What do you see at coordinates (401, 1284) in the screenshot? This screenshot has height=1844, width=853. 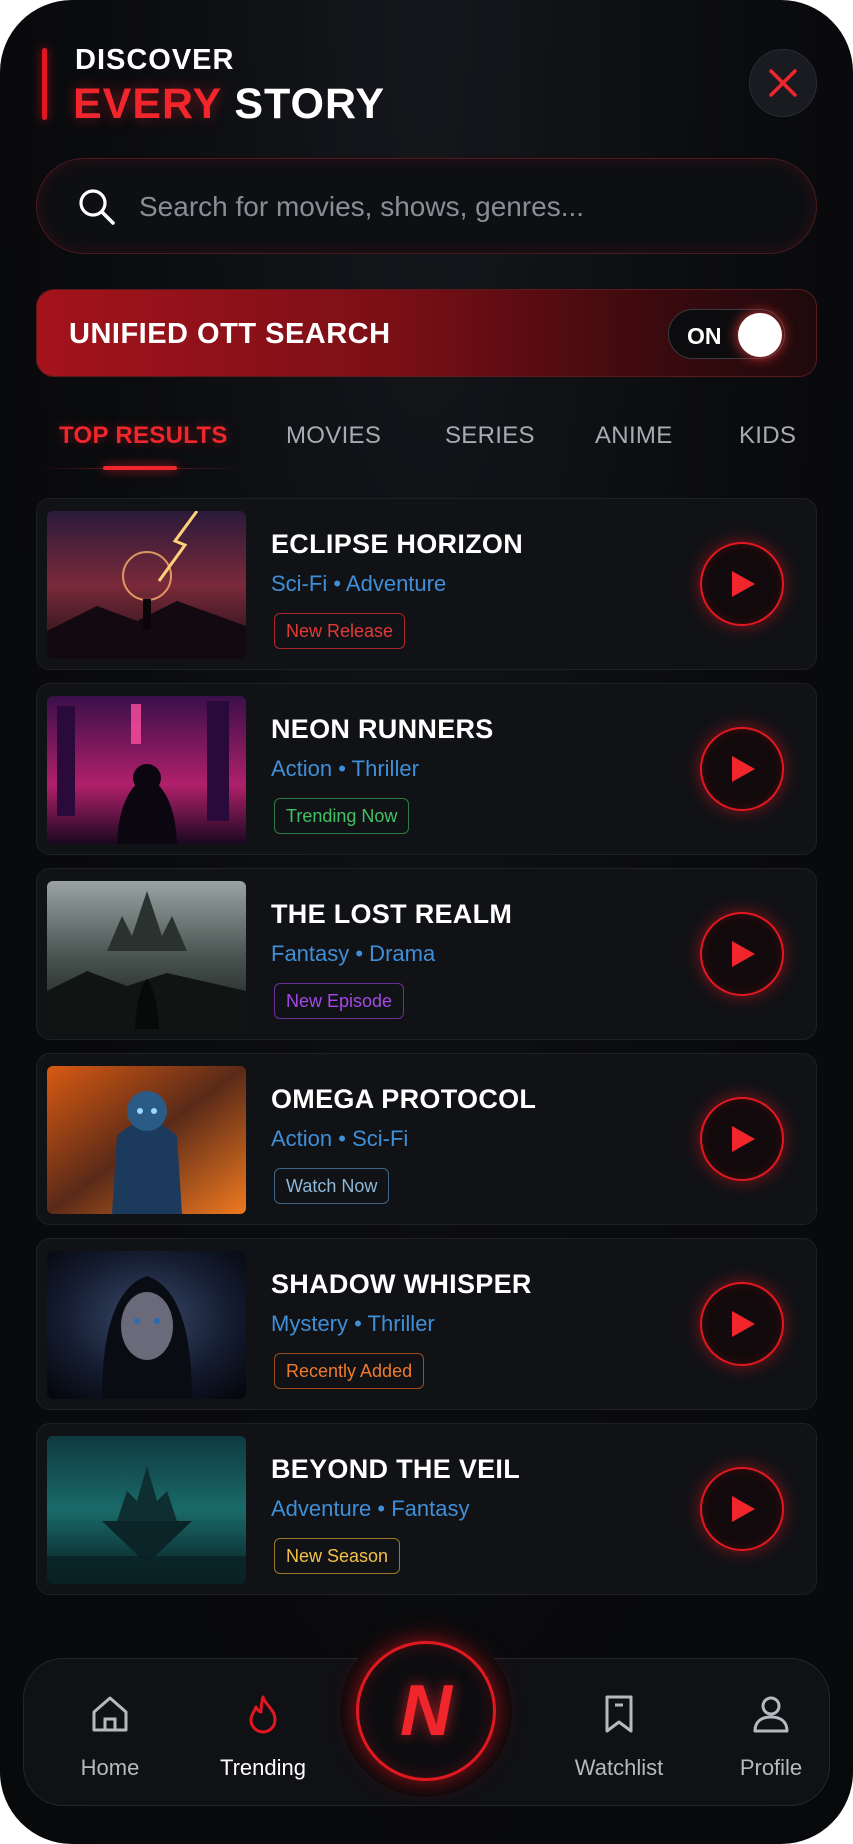 I see `result-title: SHADOW WHISPER` at bounding box center [401, 1284].